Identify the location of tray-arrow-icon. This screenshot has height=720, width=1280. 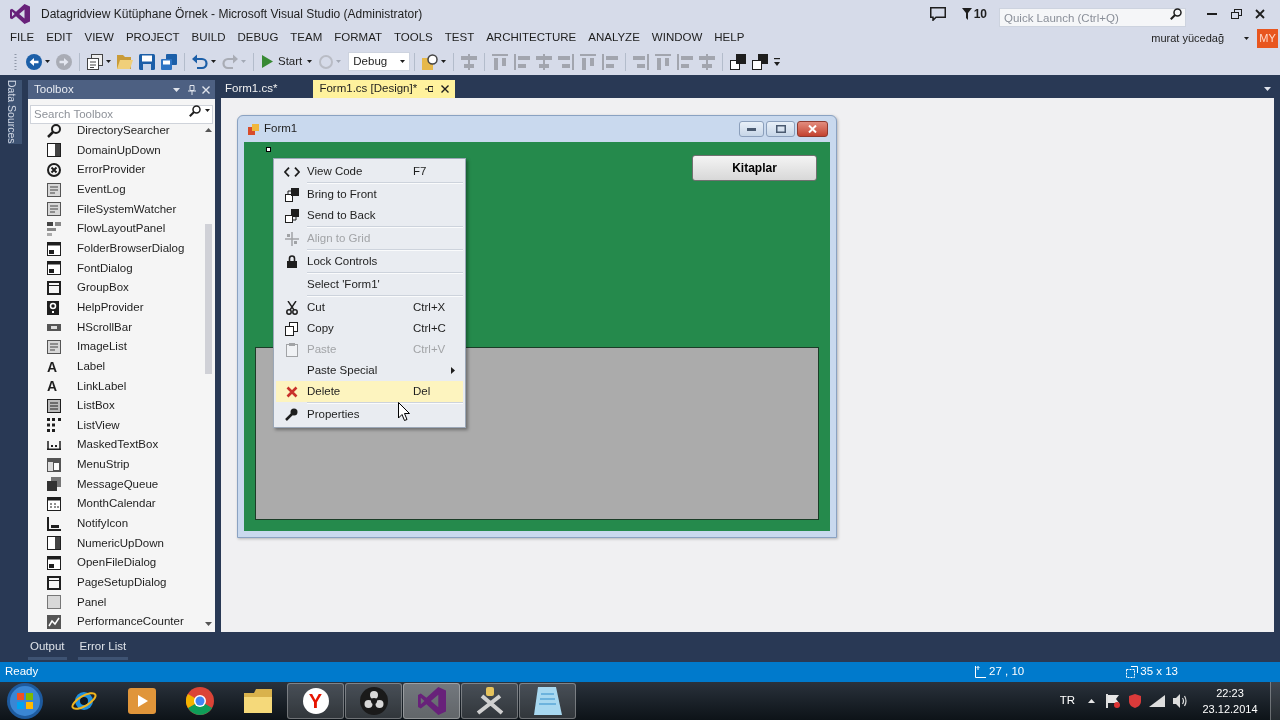
(1091, 701).